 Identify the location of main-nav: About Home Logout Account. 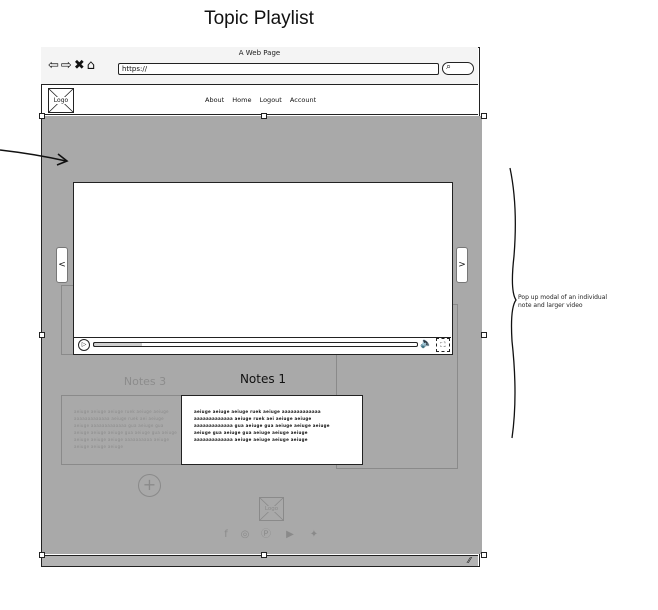
(263, 100).